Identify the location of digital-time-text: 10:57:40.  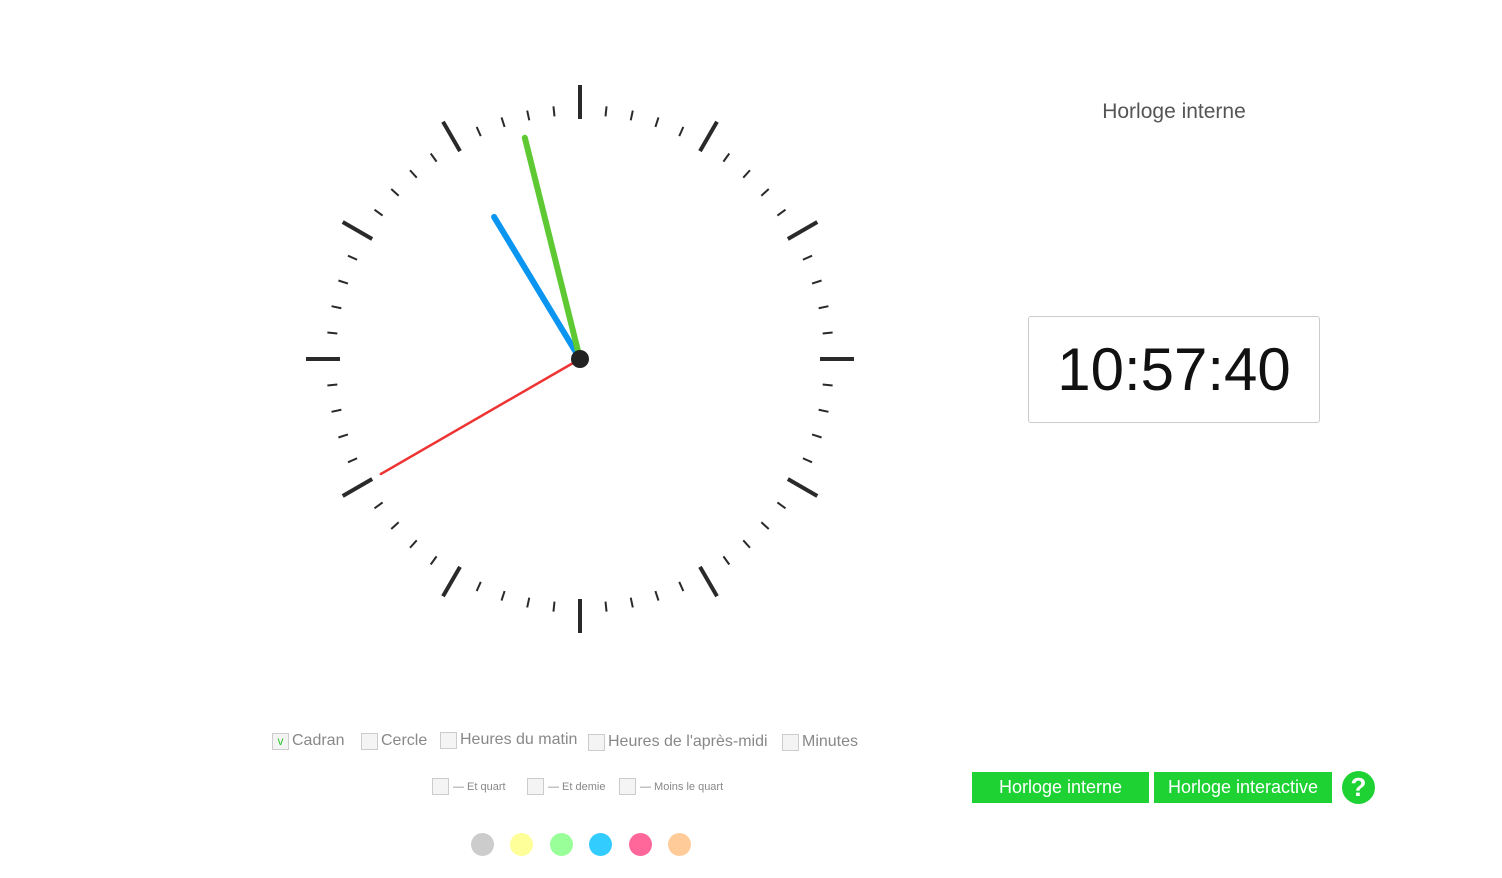
(1174, 369).